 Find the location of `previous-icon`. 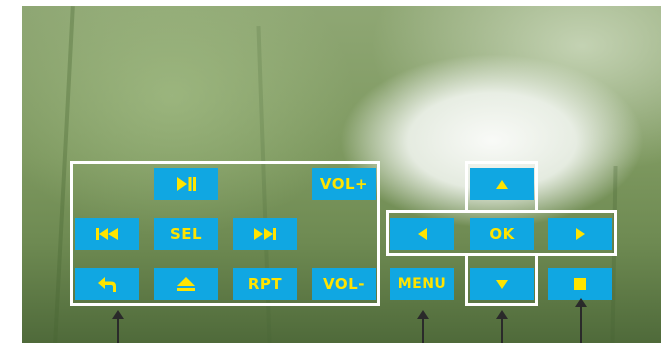

previous-icon is located at coordinates (107, 234).